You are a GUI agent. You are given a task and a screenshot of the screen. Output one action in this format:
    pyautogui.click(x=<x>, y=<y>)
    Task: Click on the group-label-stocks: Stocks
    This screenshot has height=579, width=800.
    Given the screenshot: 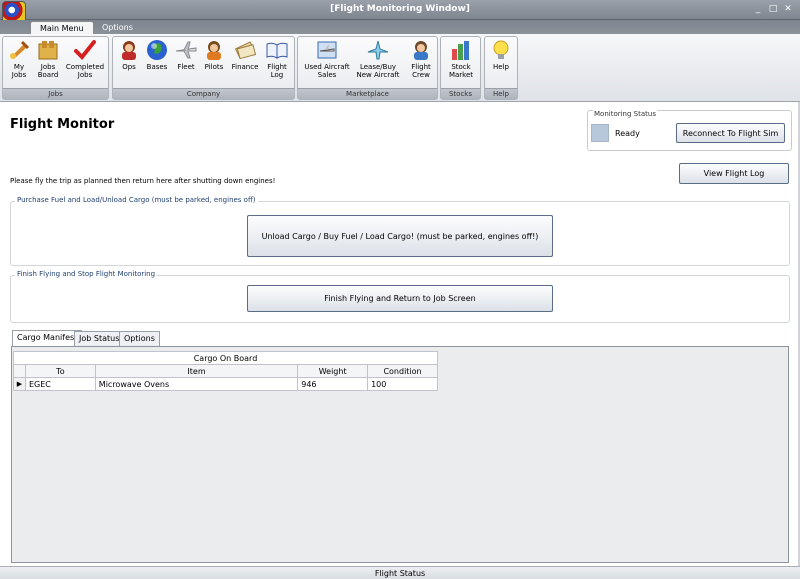 What is the action you would take?
    pyautogui.click(x=460, y=93)
    